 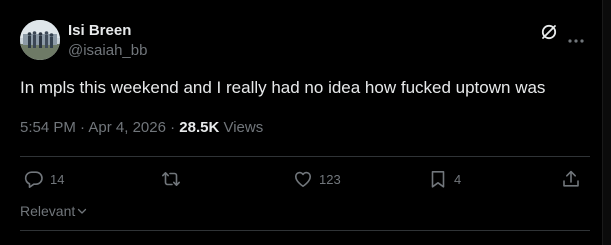 I want to click on share-icon, so click(x=571, y=178).